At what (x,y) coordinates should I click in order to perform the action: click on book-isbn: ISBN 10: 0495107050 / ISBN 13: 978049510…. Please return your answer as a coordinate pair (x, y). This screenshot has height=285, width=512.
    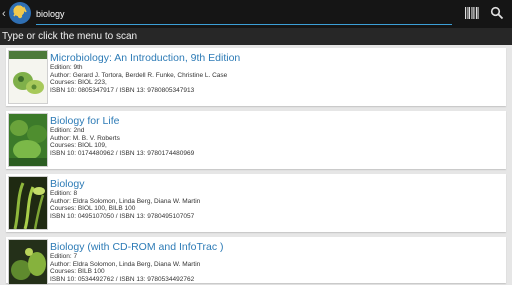
    Looking at the image, I should click on (122, 216).